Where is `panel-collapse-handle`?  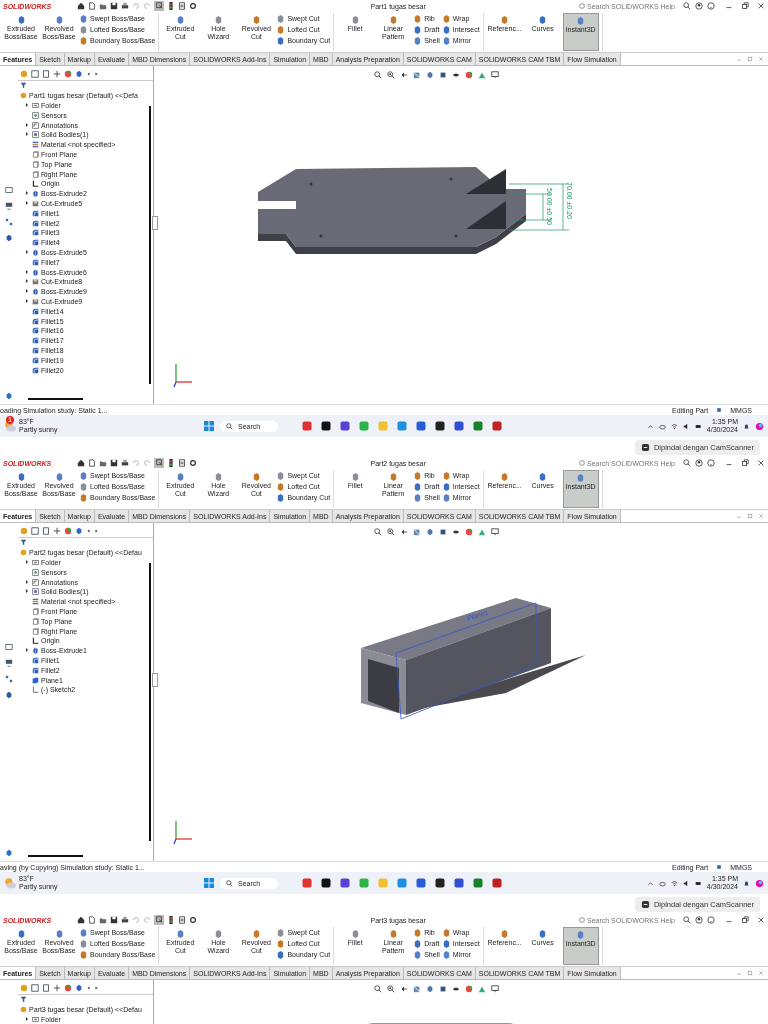
panel-collapse-handle is located at coordinates (155, 223).